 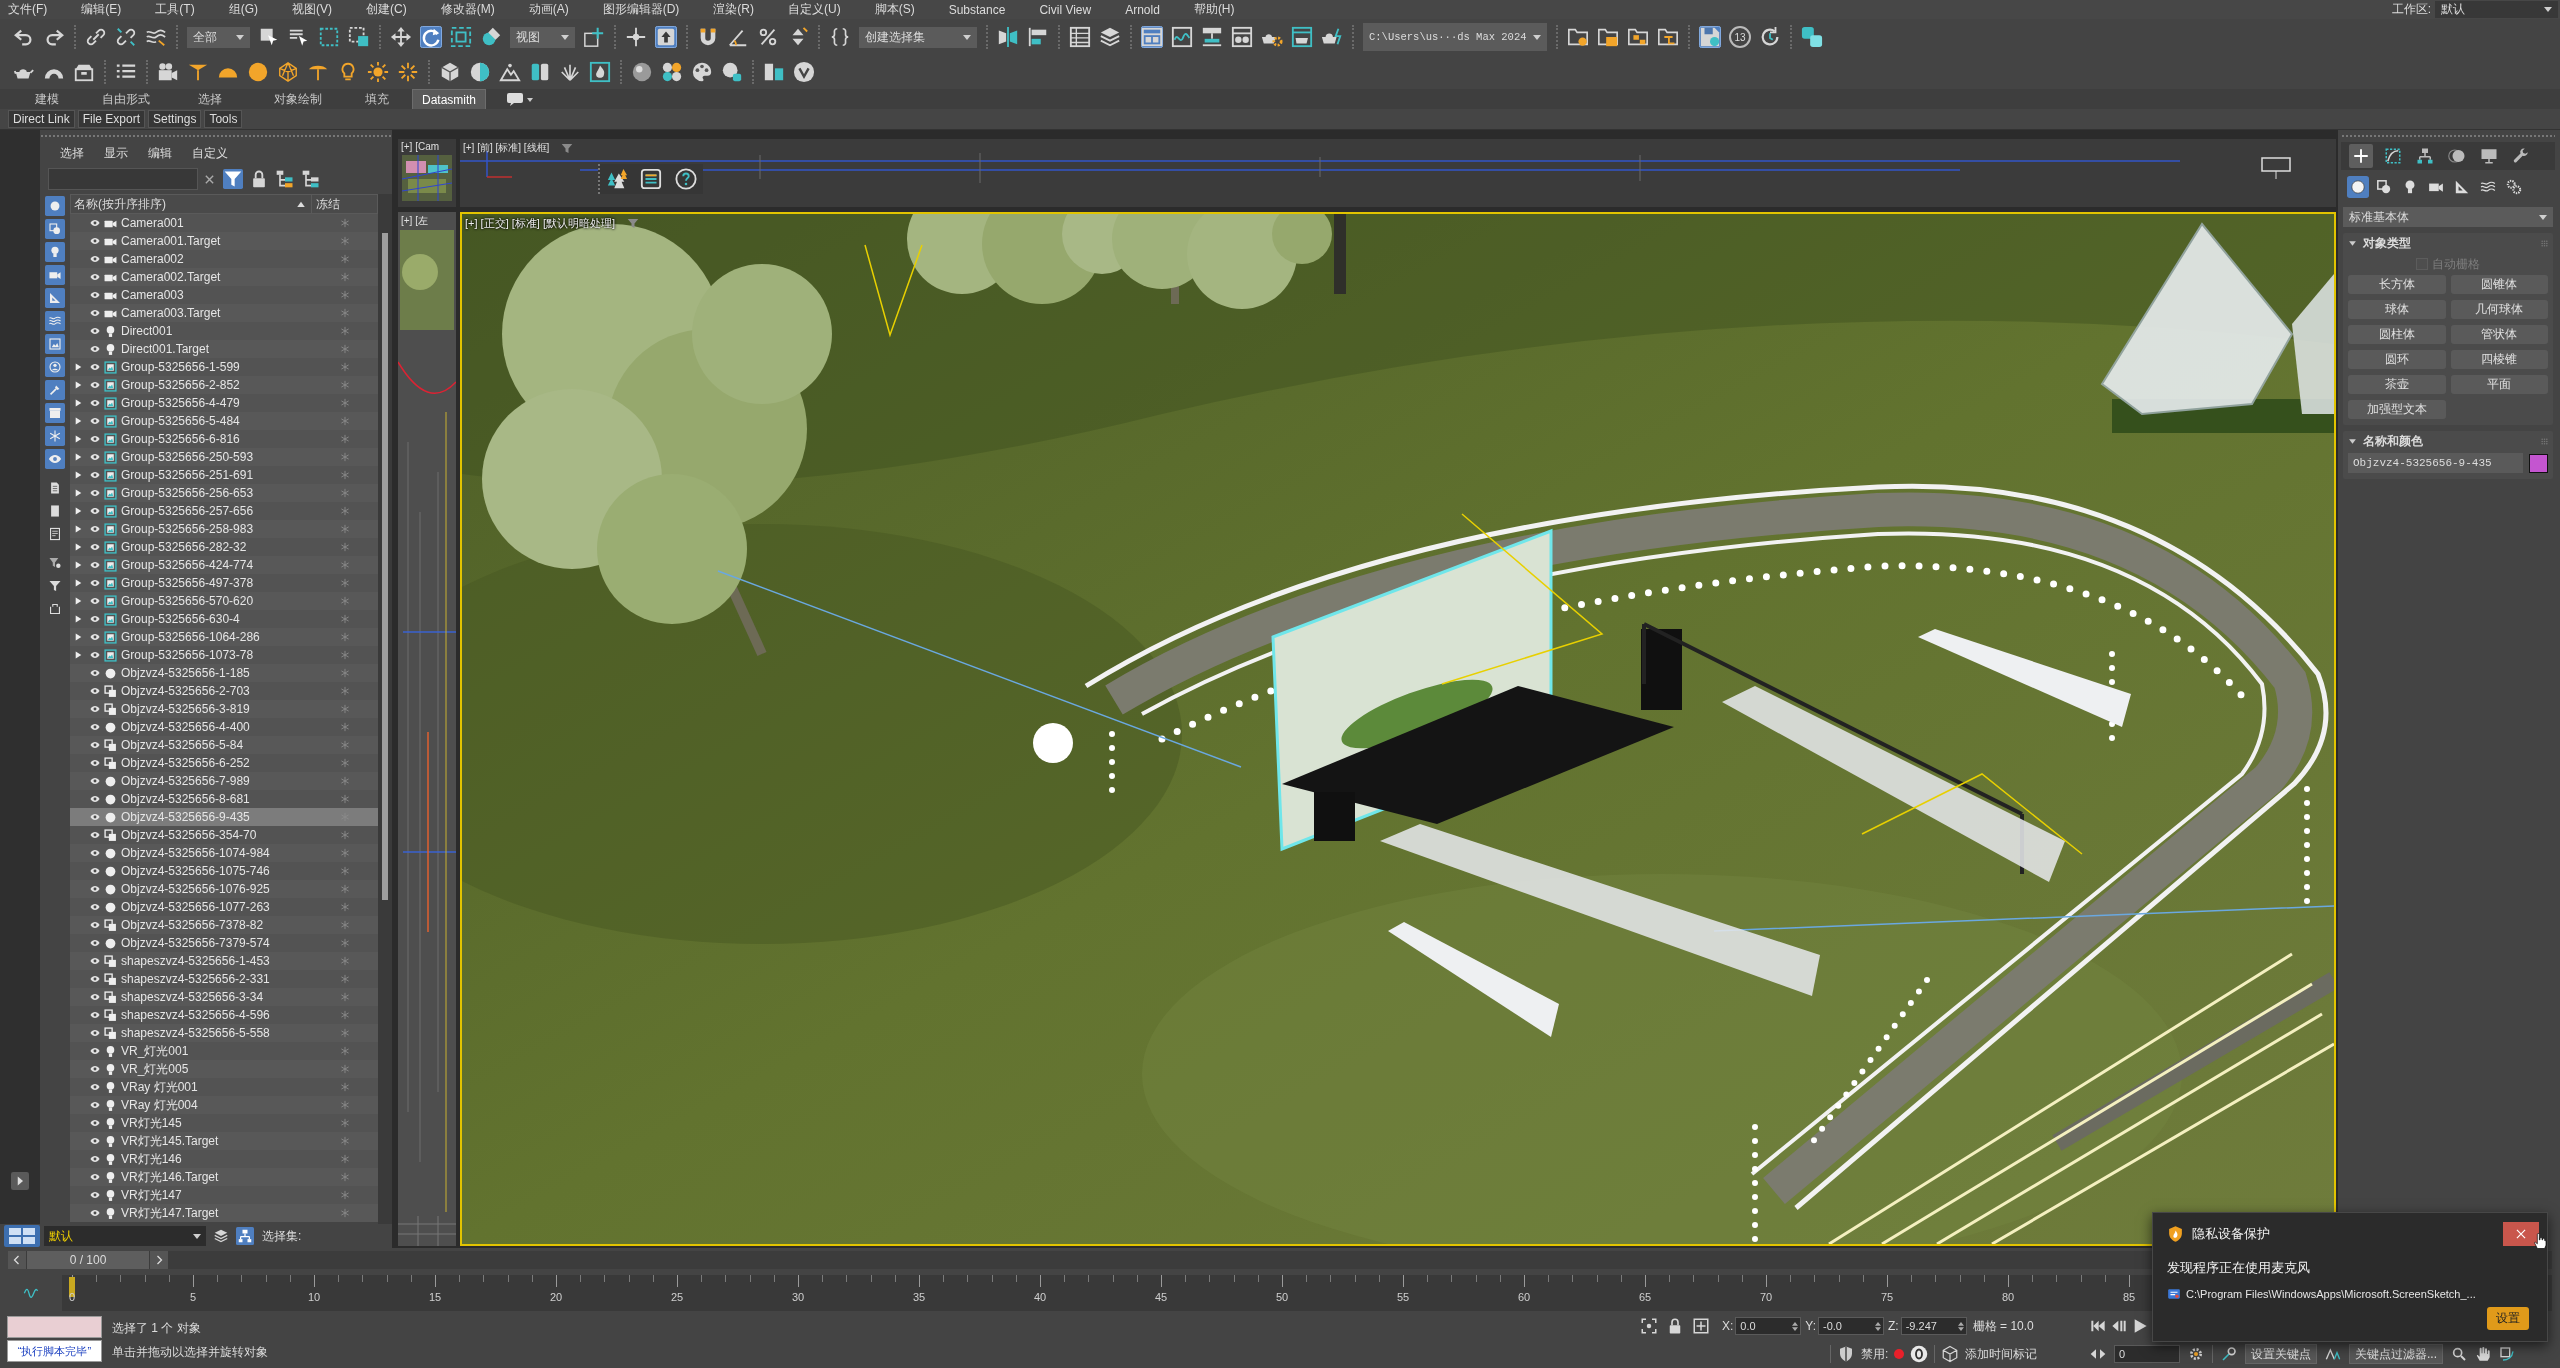 I want to click on menu-item: 帮助(H), so click(x=1214, y=9).